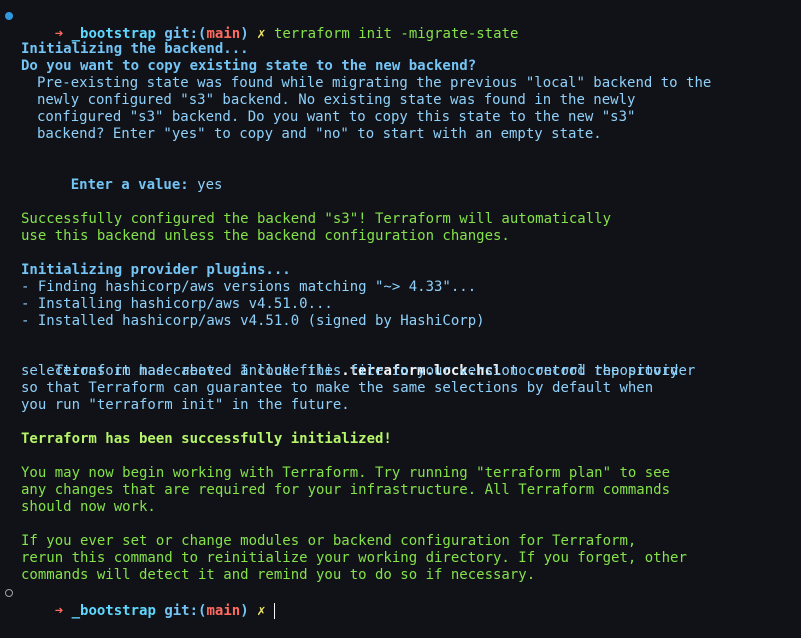 This screenshot has width=801, height=638. What do you see at coordinates (185, 405) in the screenshot?
I see `lockfile-line: you run "terraform init" in the future.` at bounding box center [185, 405].